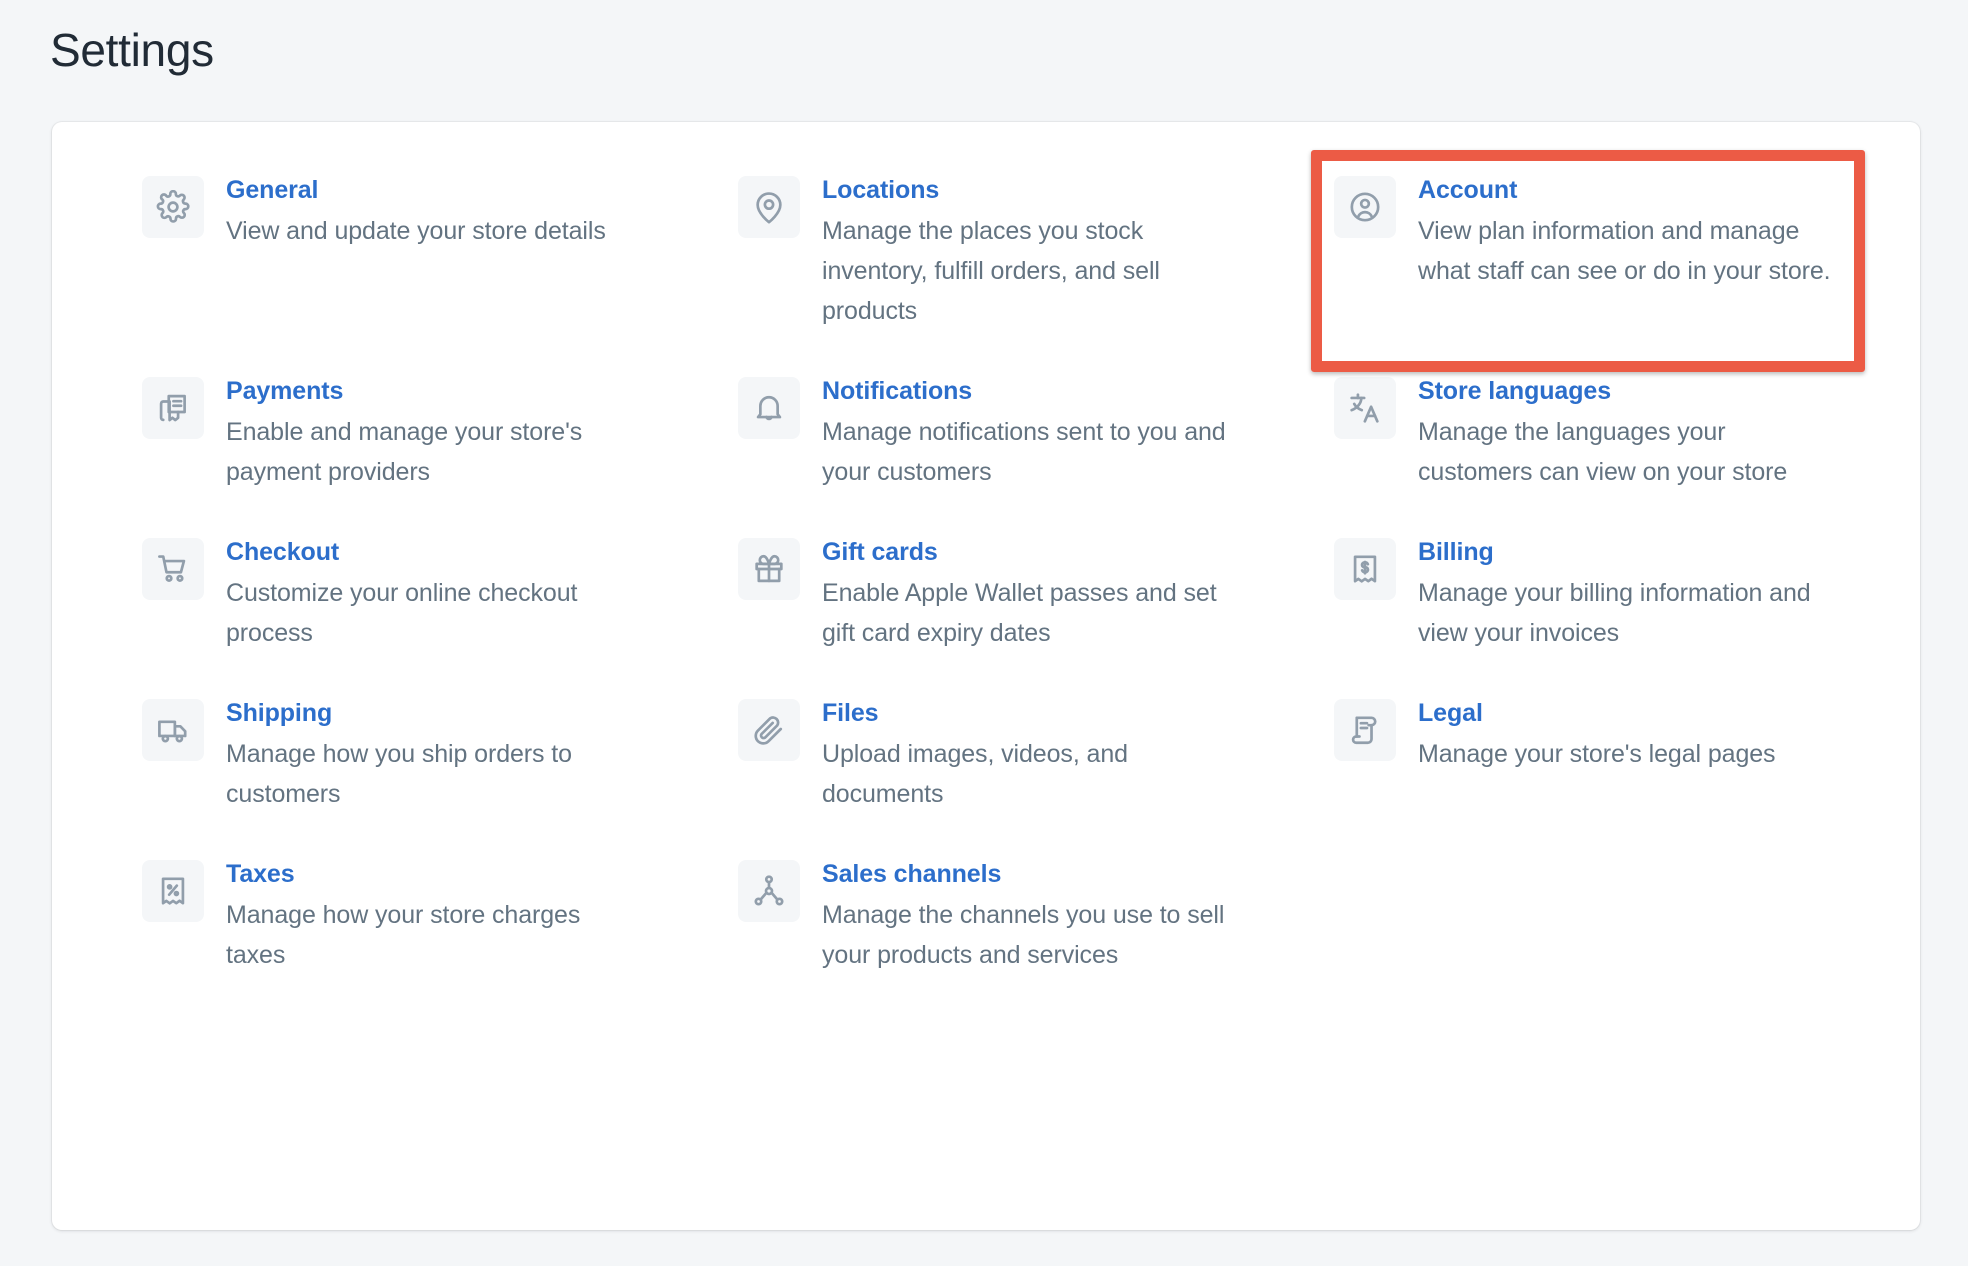  I want to click on page-title: Settings, so click(132, 50).